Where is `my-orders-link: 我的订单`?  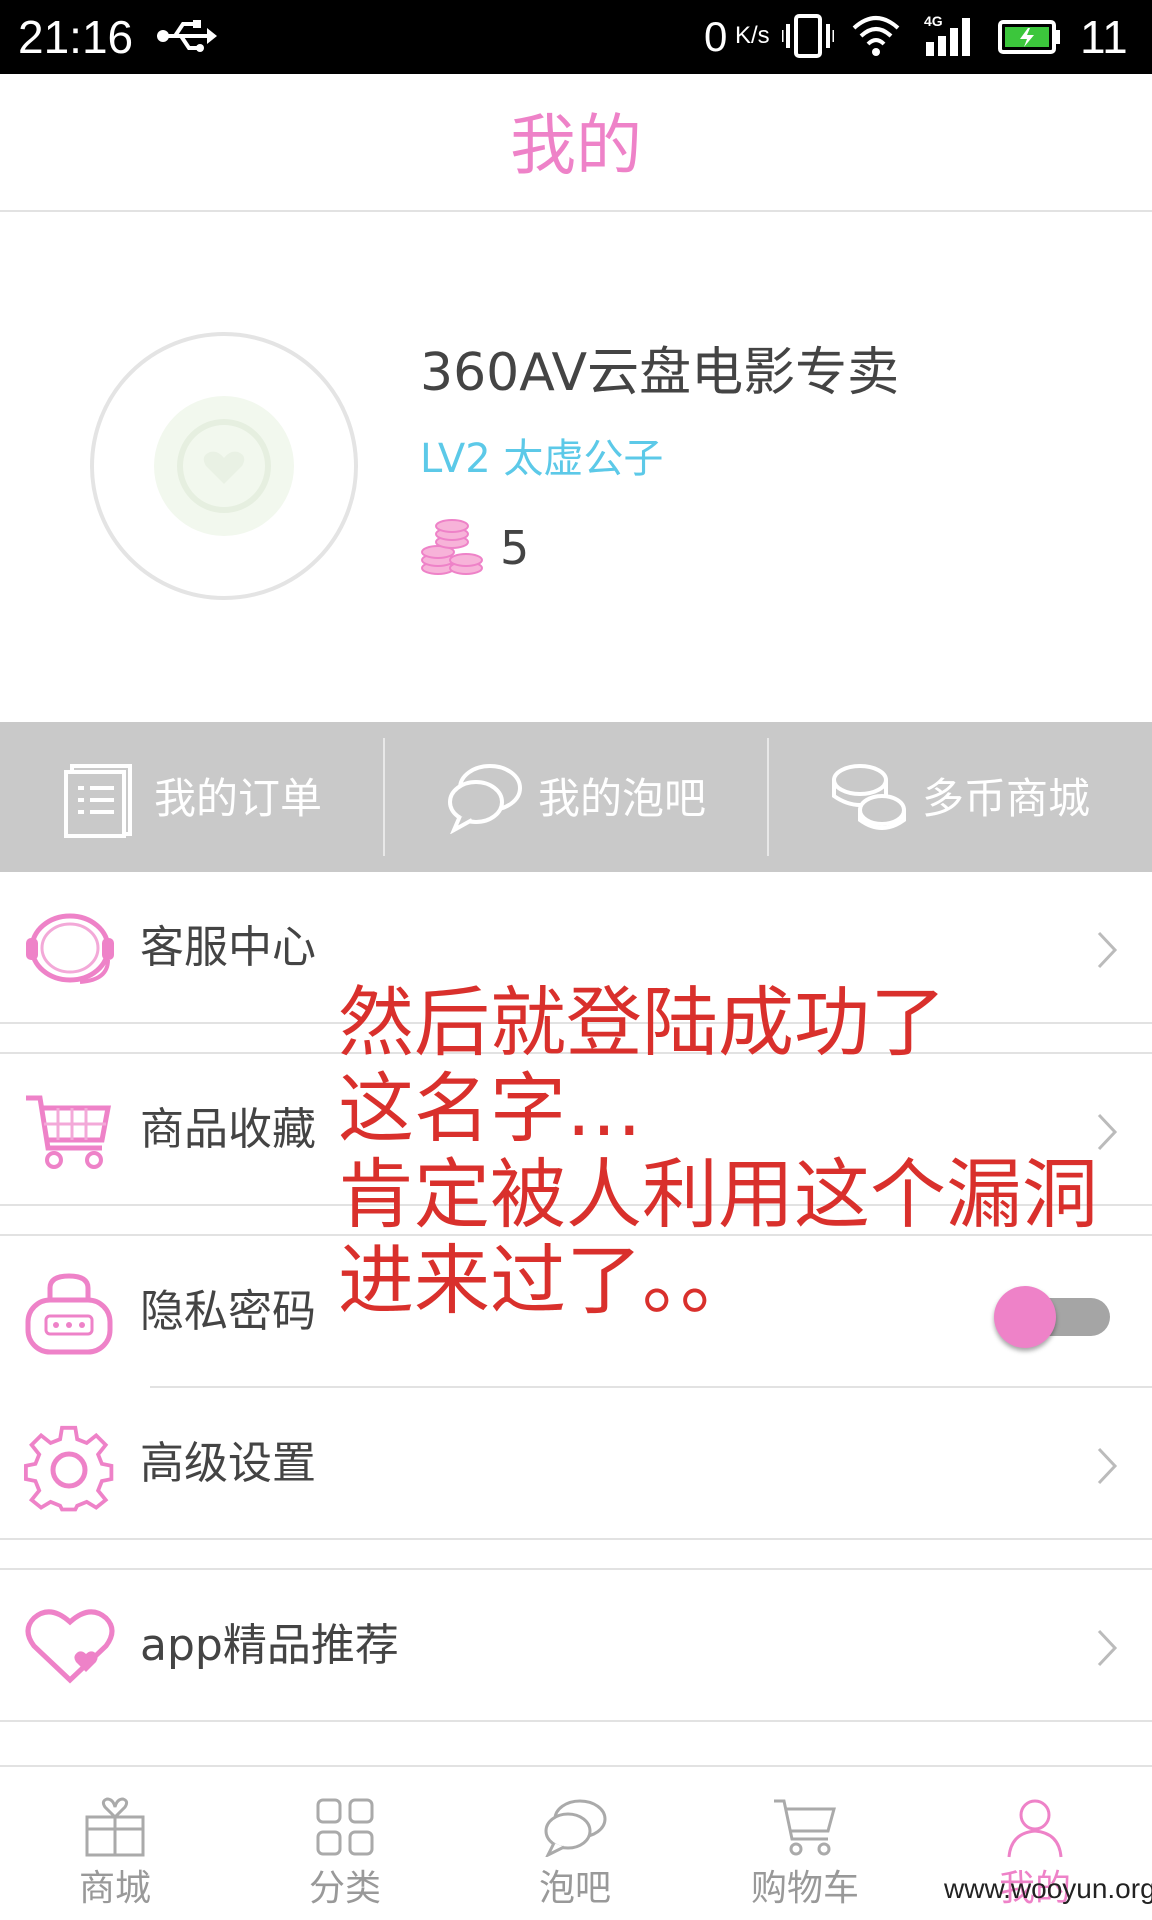 my-orders-link: 我的订单 is located at coordinates (192, 797).